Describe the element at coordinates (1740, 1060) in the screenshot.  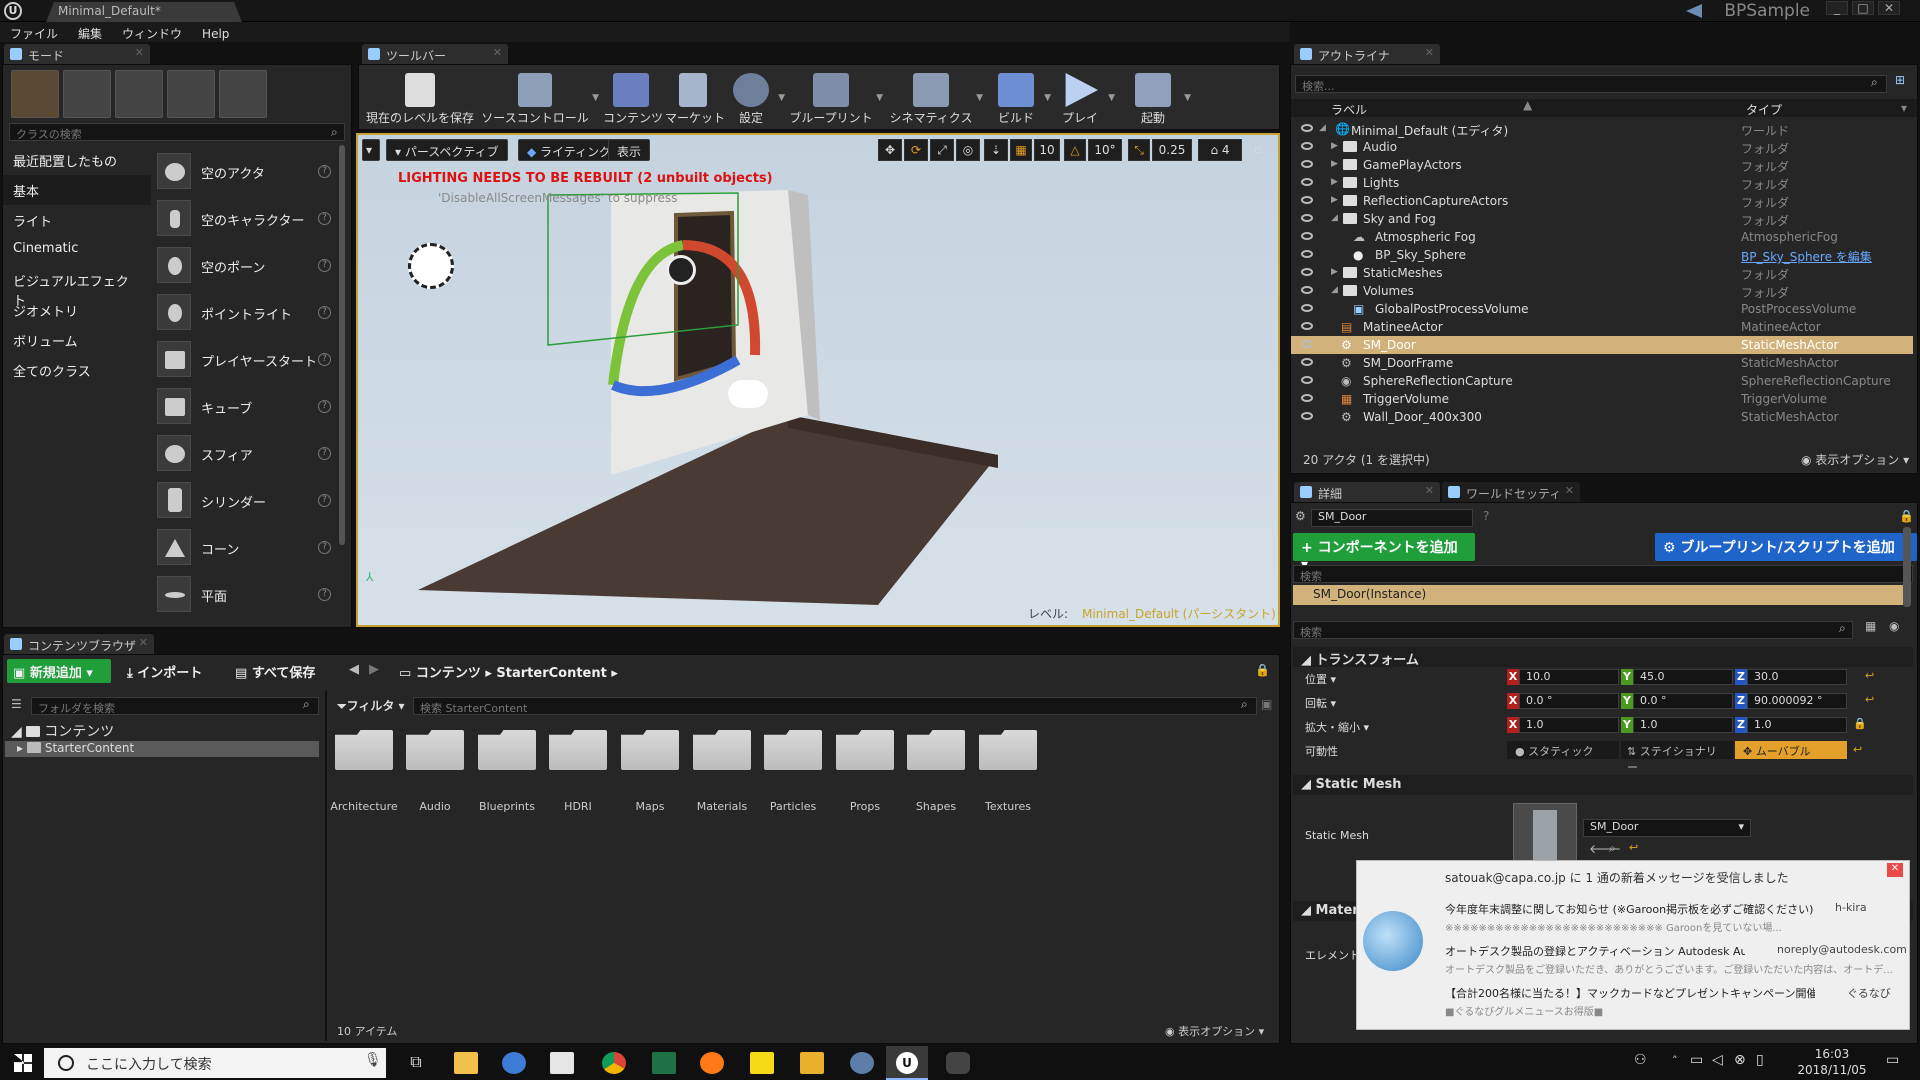
I see `status-x-icon: ⊗` at that location.